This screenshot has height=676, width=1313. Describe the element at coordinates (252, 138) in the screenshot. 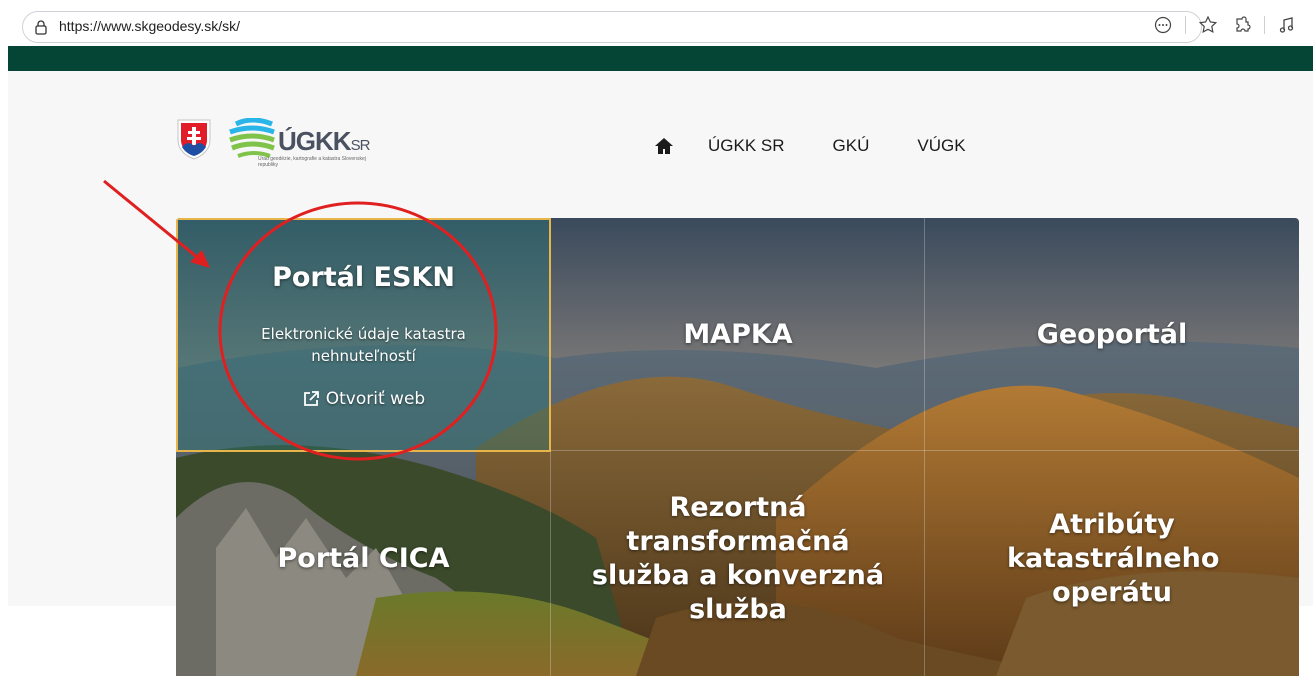

I see `ugkk-waves-icon` at that location.